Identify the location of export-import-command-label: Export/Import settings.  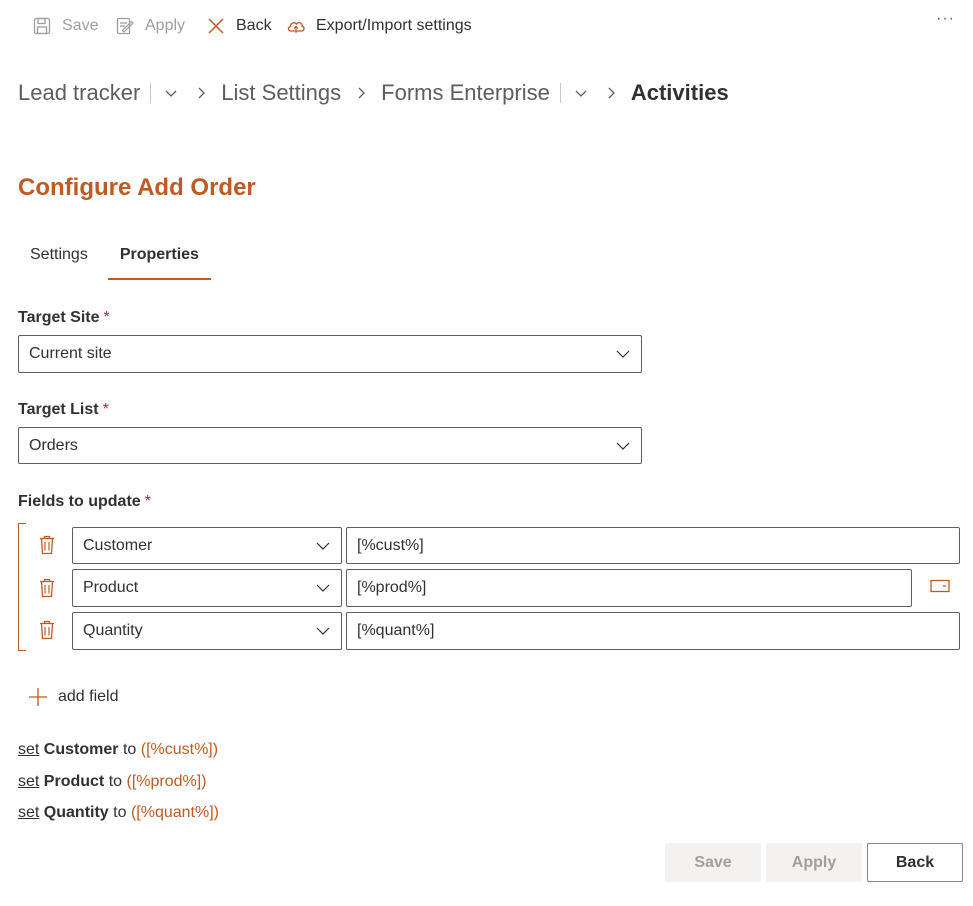
(394, 25).